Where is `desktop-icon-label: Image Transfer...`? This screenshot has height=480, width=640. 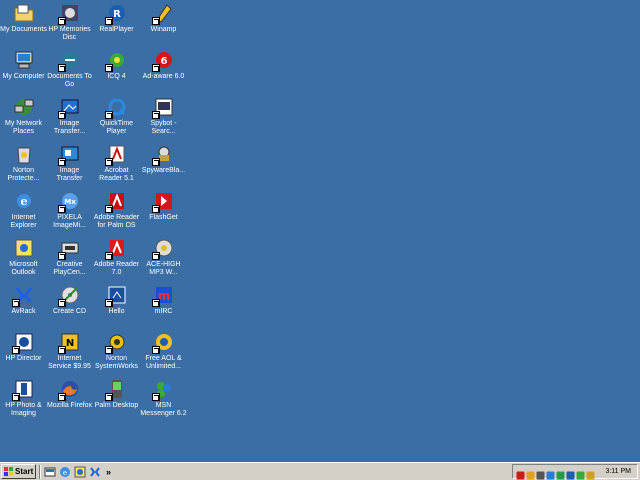 desktop-icon-label: Image Transfer... is located at coordinates (69, 127).